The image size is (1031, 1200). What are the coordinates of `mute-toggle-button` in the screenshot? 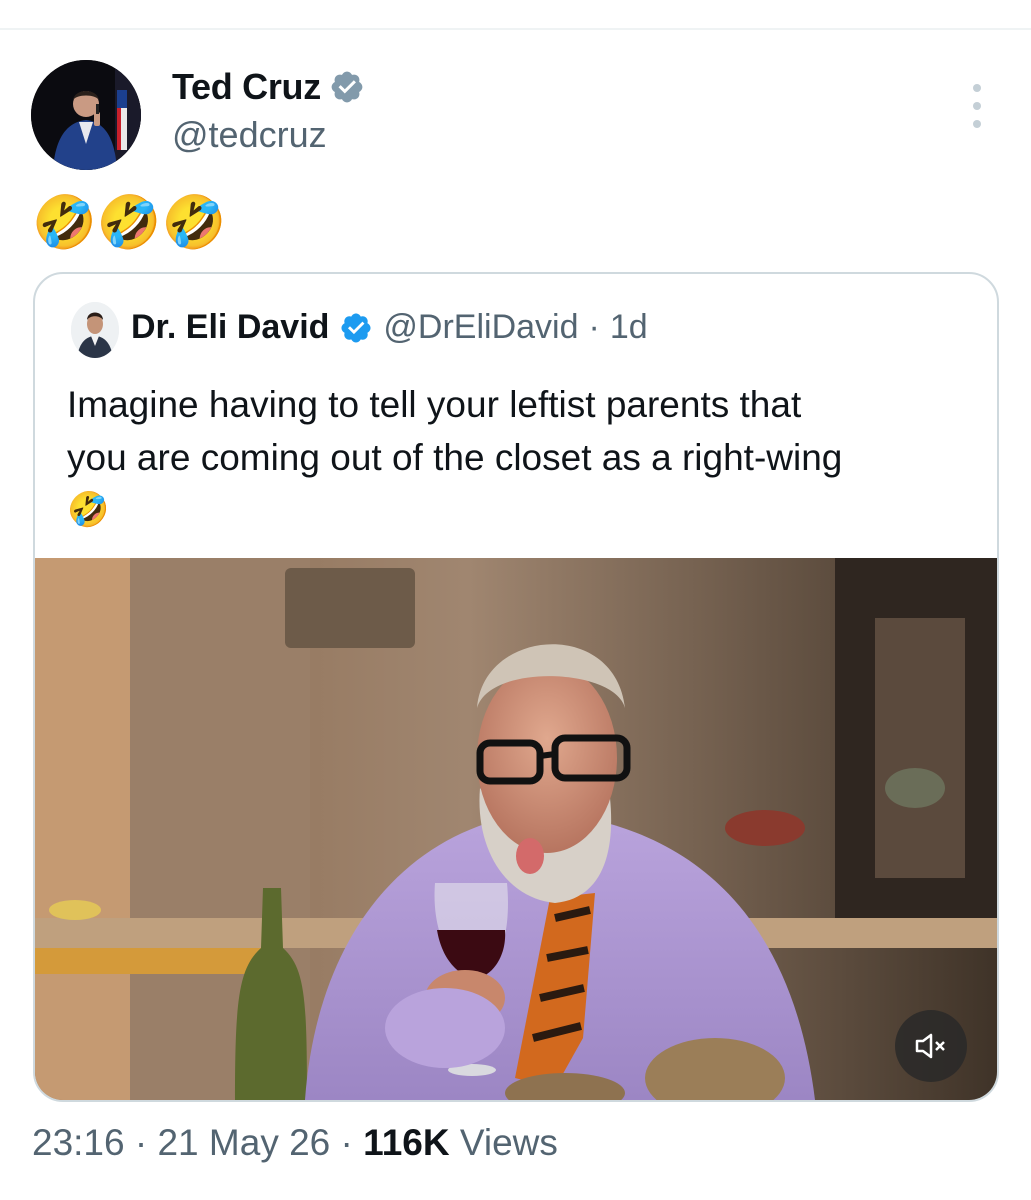 It's located at (931, 1046).